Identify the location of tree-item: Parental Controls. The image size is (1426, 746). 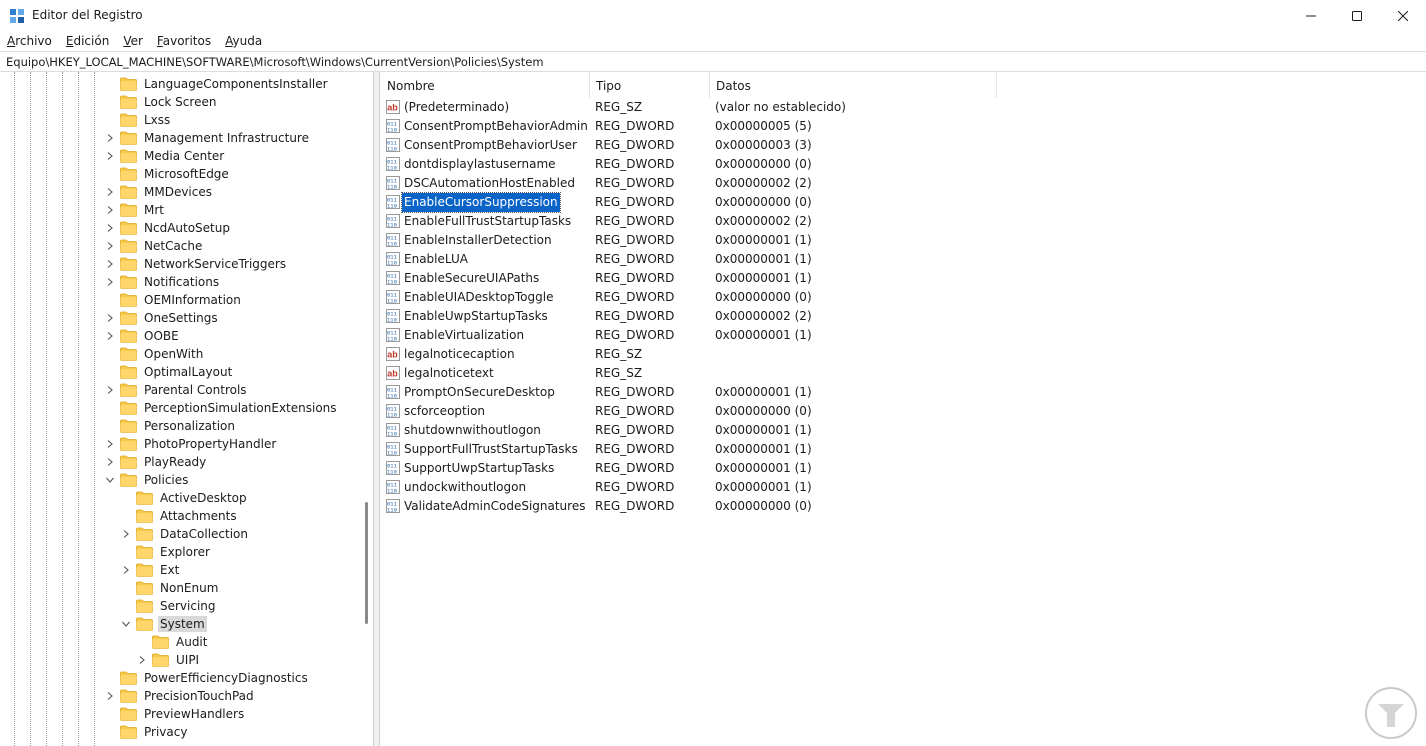
(176, 390).